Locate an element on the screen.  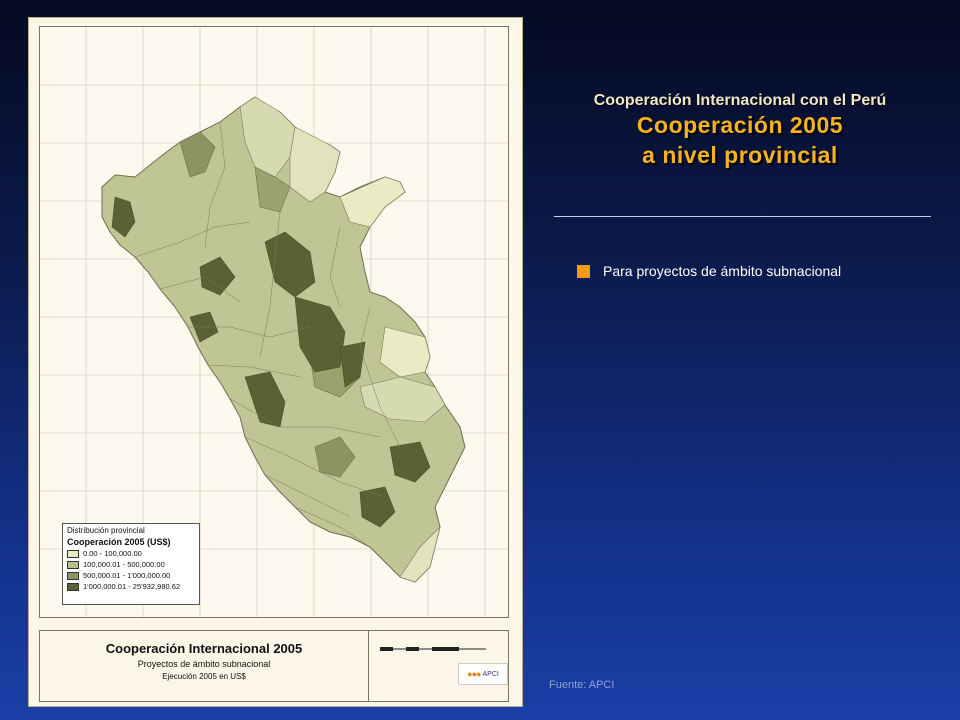
heading-line-2: Cooperación 2005 is located at coordinates (740, 125).